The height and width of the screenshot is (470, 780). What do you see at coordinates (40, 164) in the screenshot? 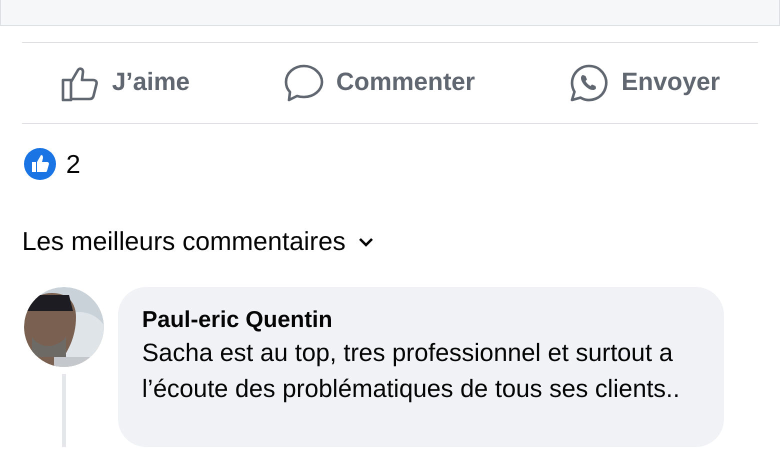
I see `like-reaction-icon` at bounding box center [40, 164].